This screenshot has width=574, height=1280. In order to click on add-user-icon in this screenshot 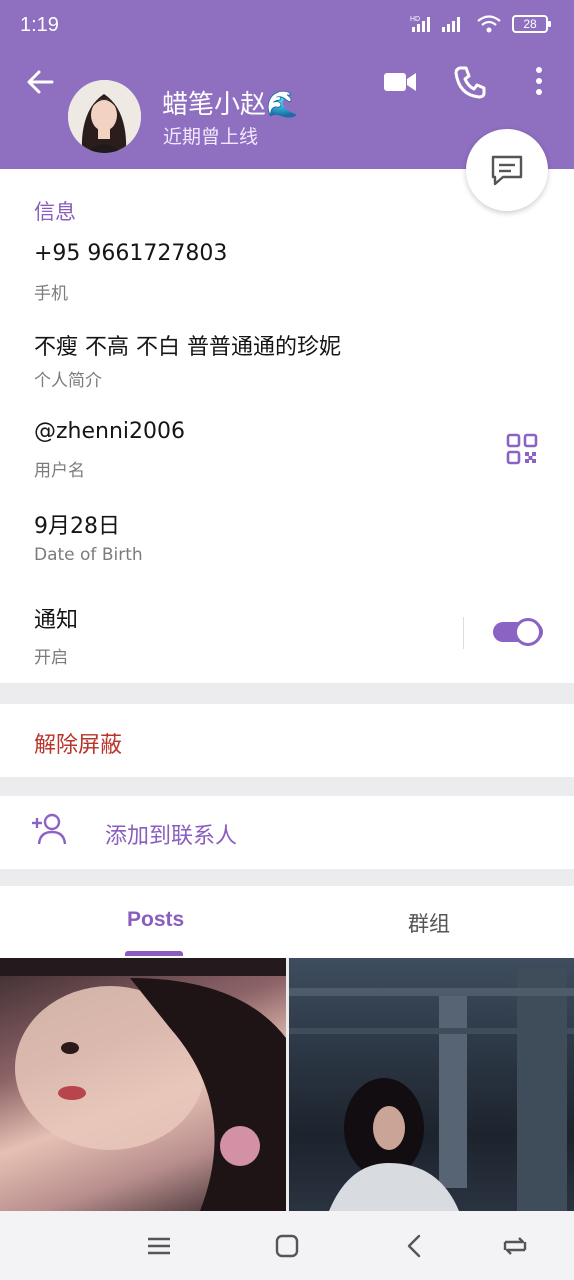, I will do `click(49, 829)`.